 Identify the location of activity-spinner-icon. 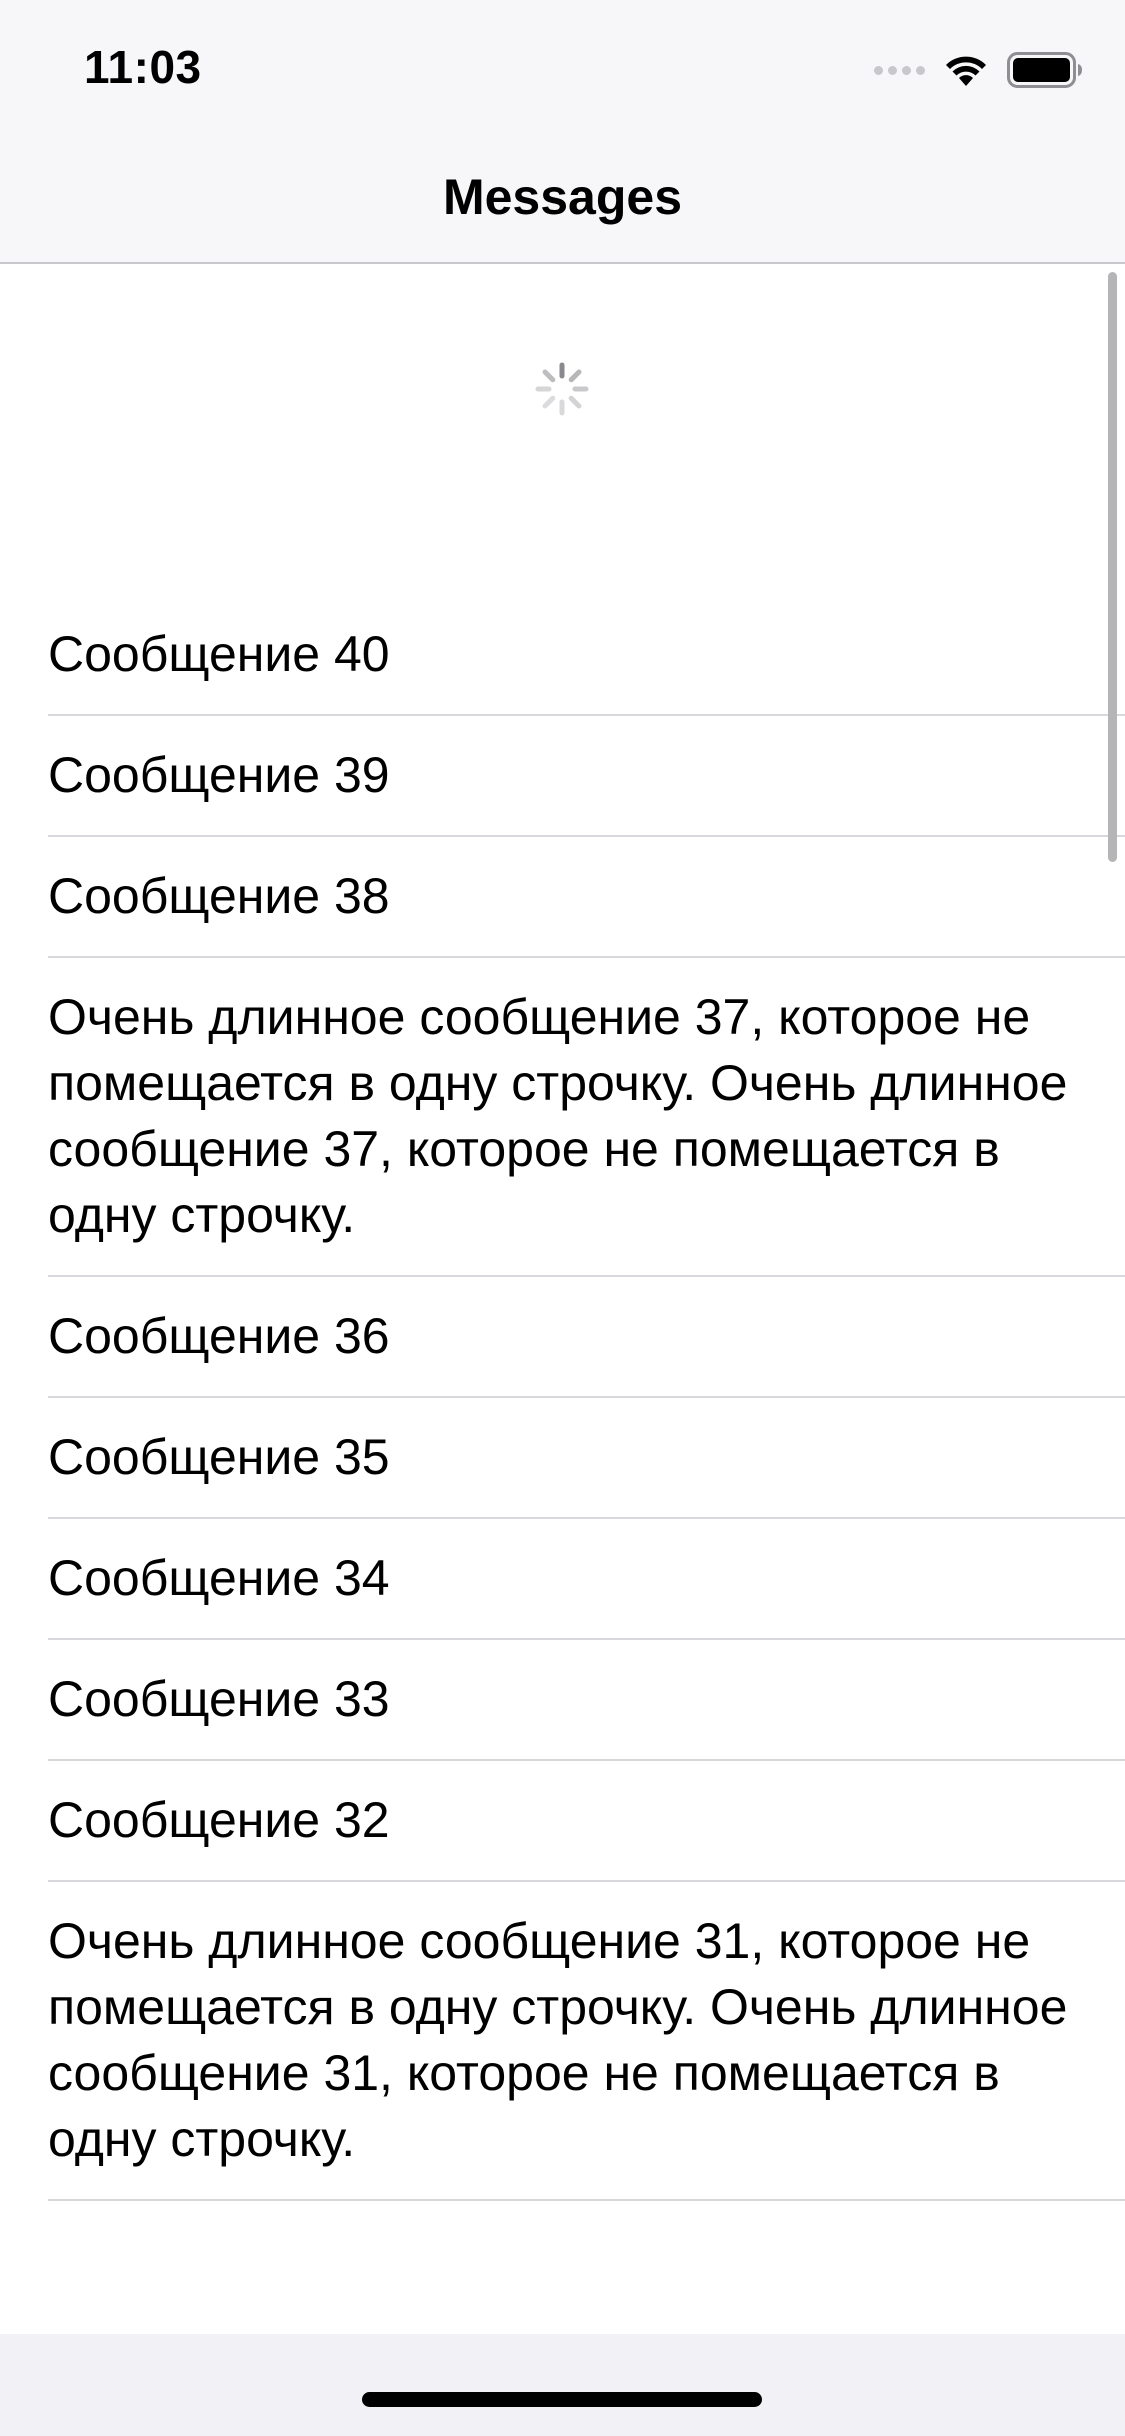
(562, 389).